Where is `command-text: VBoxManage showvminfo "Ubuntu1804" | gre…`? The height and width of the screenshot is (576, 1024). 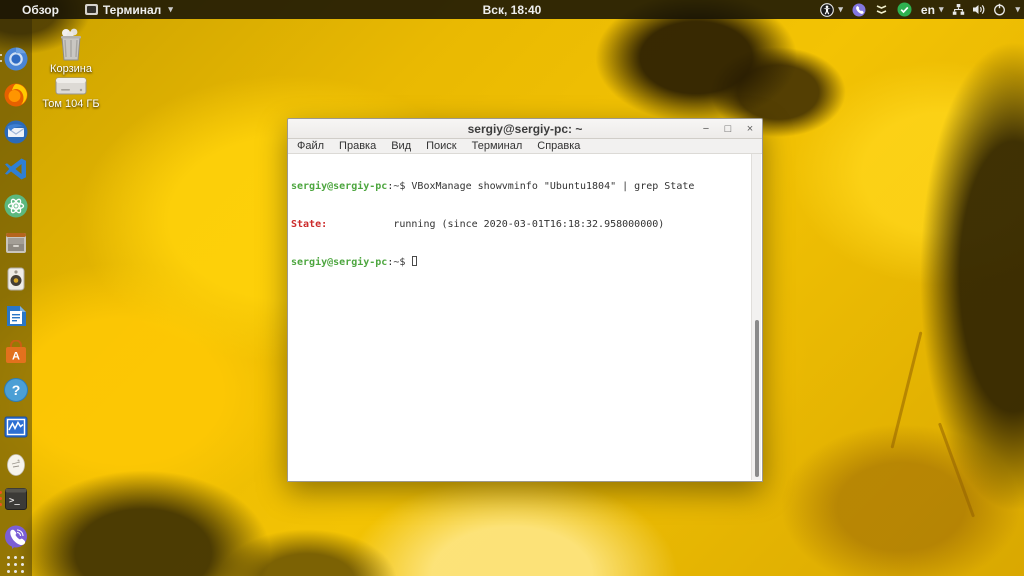 command-text: VBoxManage showvminfo "Ubuntu1804" | gre… is located at coordinates (550, 186).